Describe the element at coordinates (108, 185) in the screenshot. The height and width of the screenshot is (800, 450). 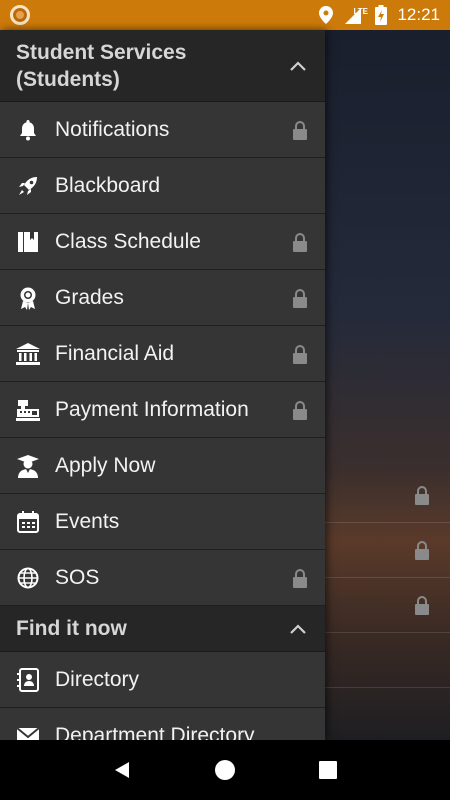
I see `menu-item-label: Blackboard` at that location.